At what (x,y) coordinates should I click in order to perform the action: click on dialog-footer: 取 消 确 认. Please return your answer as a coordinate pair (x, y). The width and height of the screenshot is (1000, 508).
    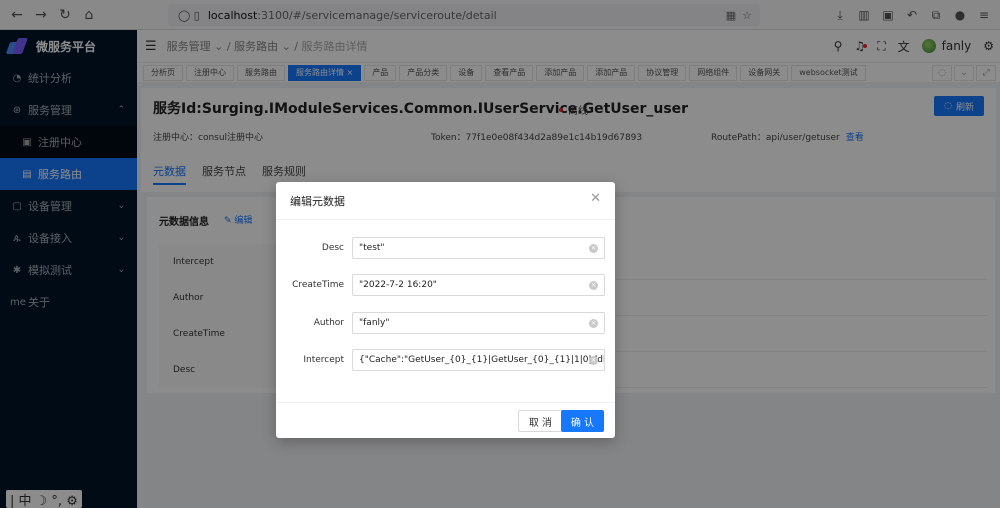
    Looking at the image, I should click on (445, 420).